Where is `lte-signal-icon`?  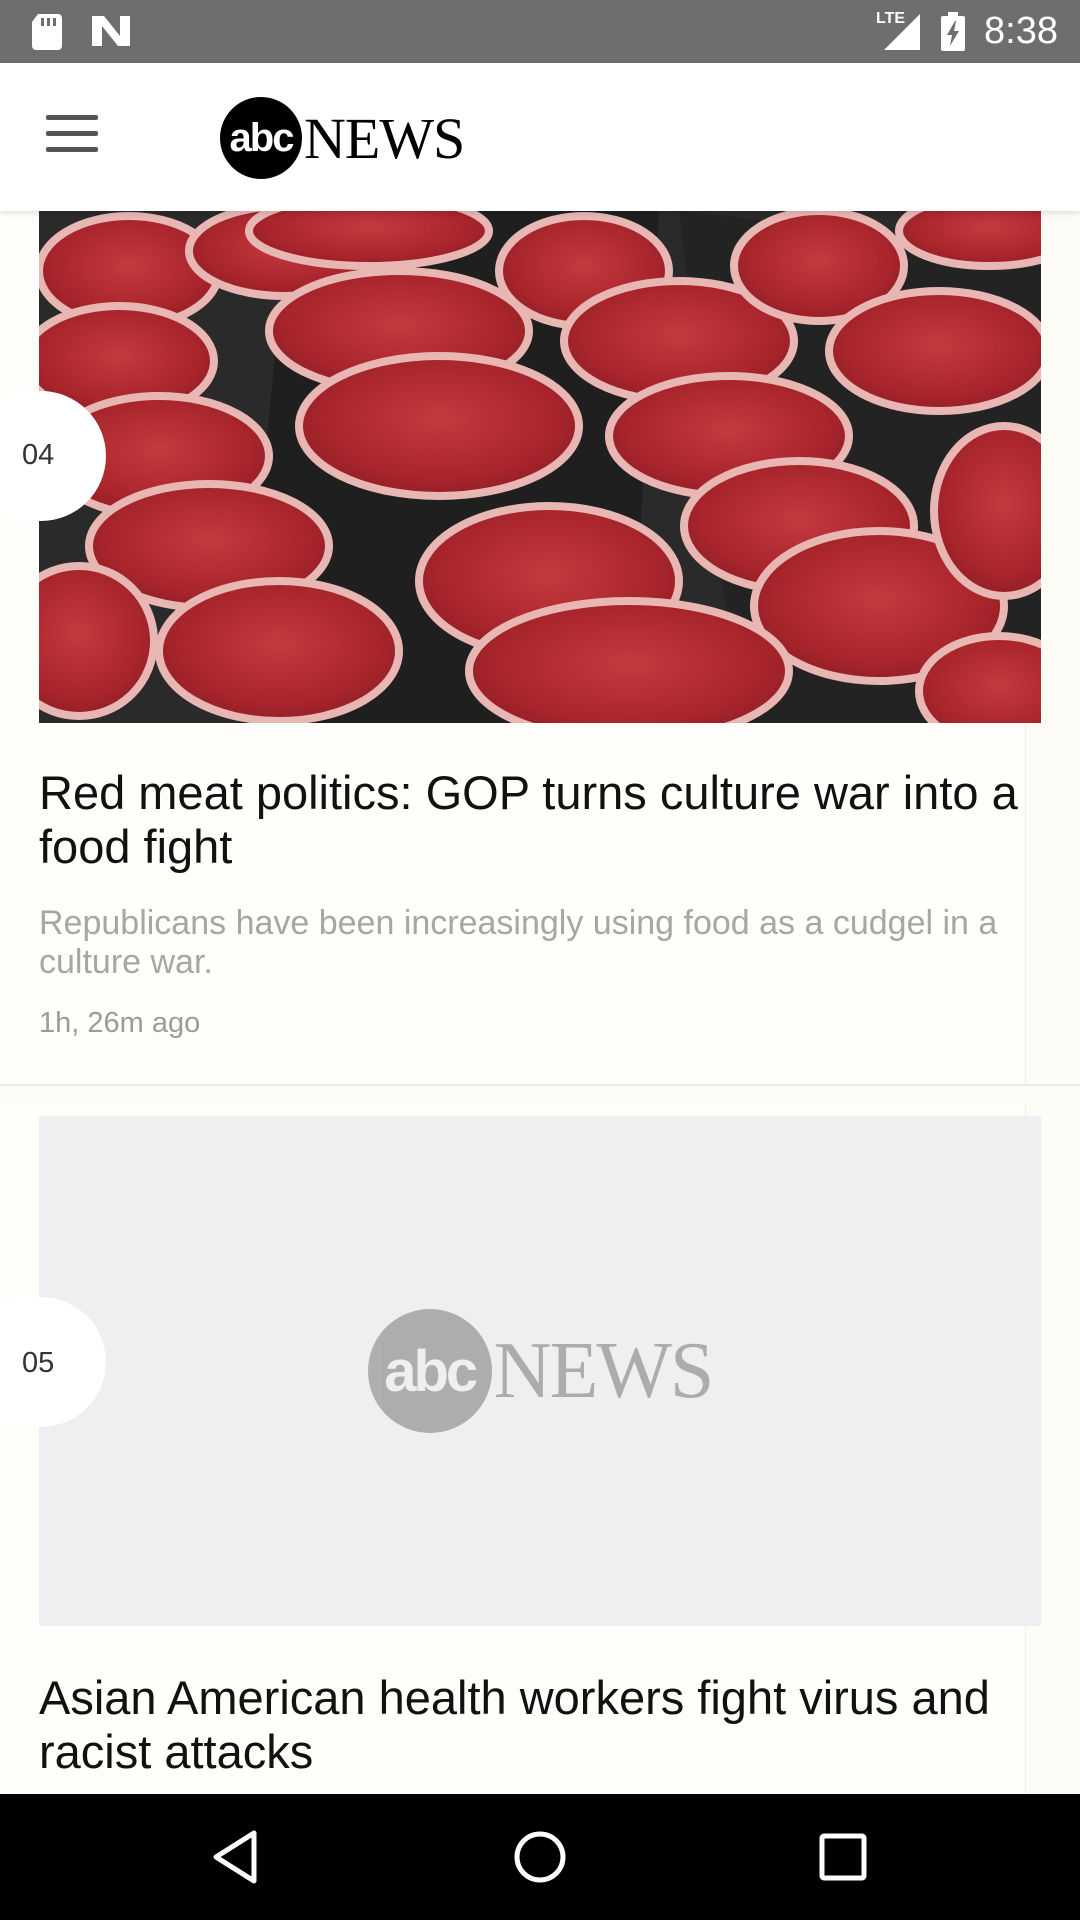 lte-signal-icon is located at coordinates (902, 32).